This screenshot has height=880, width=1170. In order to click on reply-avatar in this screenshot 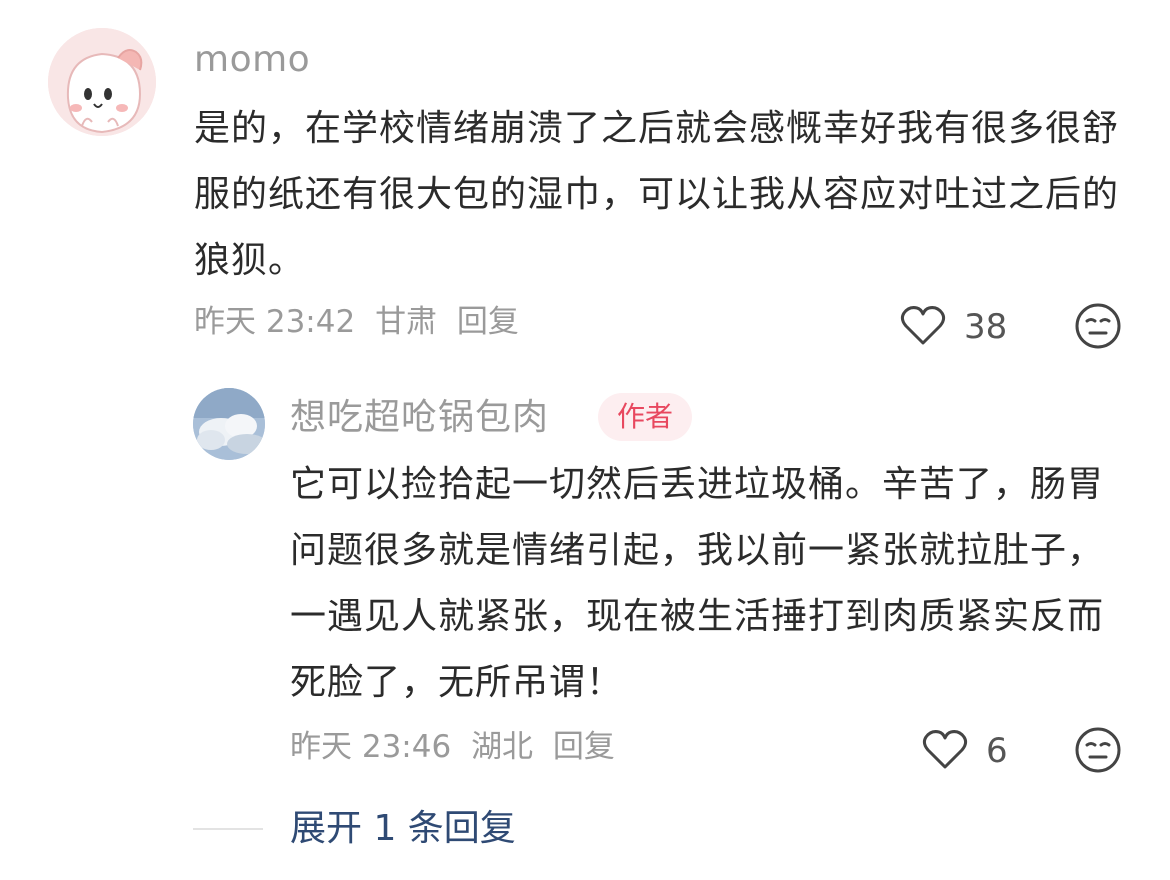, I will do `click(229, 424)`.